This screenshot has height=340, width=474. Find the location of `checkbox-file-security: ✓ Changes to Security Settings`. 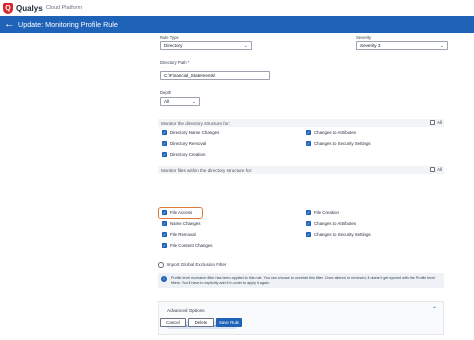

checkbox-file-security: ✓ Changes to Security Settings is located at coordinates (338, 234).